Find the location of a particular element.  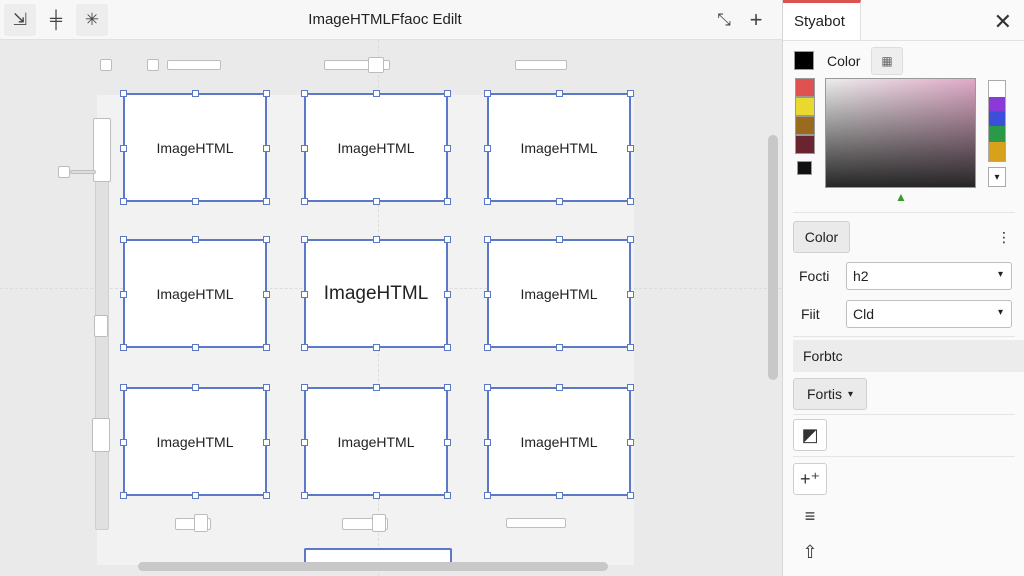

align-icon: ╪ is located at coordinates (56, 20).